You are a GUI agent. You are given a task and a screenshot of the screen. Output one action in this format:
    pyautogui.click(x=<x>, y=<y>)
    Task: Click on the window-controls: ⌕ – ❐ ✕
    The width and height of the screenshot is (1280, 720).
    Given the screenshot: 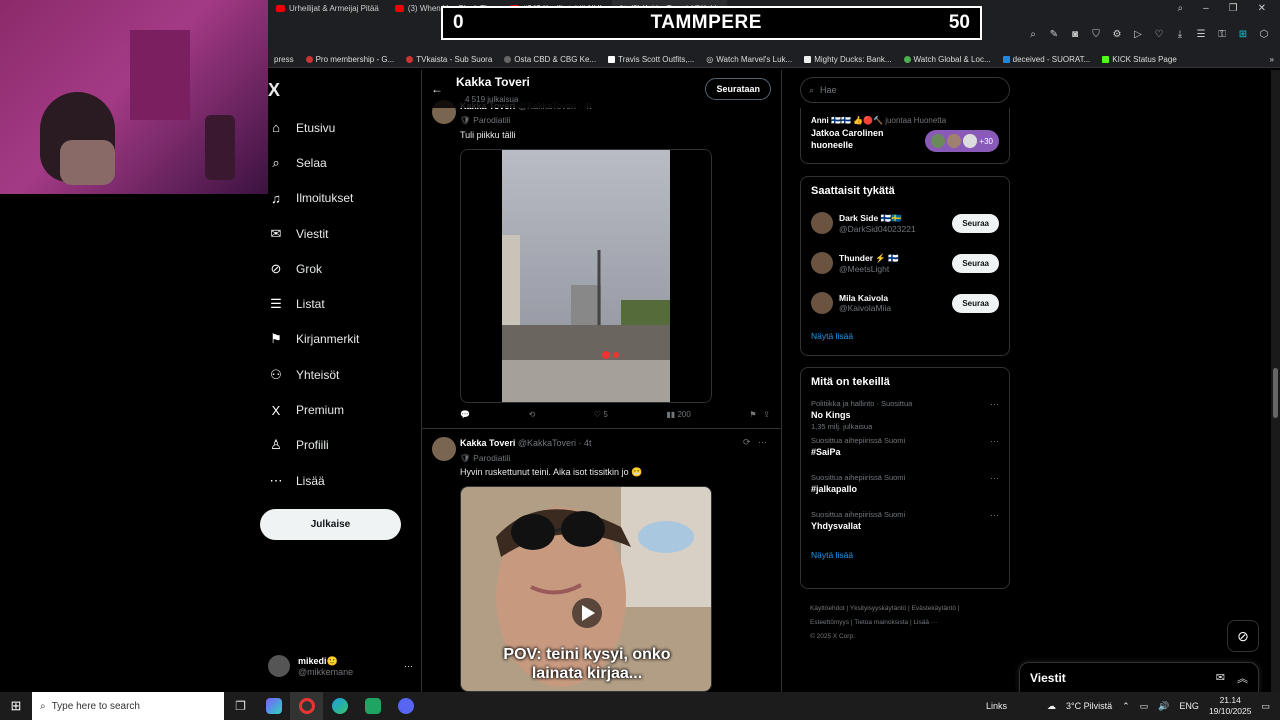 What is the action you would take?
    pyautogui.click(x=1221, y=8)
    